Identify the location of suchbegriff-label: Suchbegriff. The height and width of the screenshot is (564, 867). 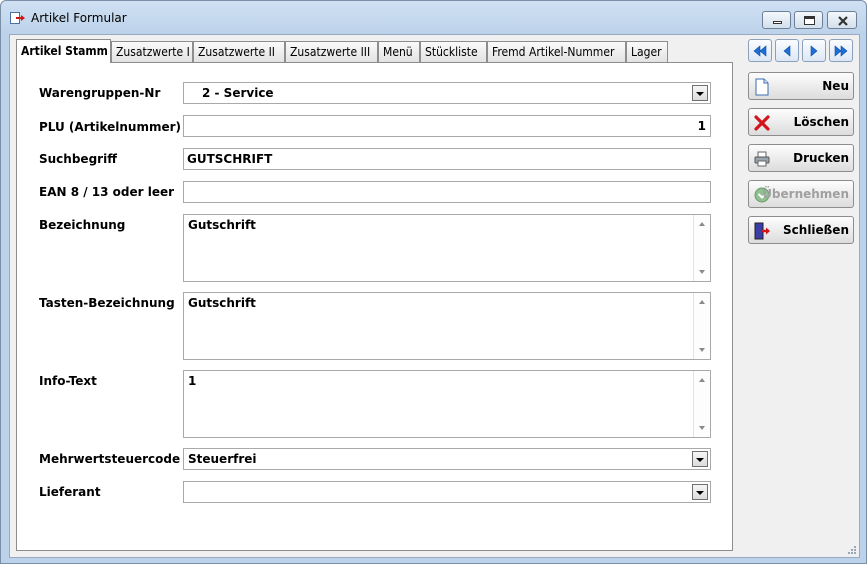
(78, 159).